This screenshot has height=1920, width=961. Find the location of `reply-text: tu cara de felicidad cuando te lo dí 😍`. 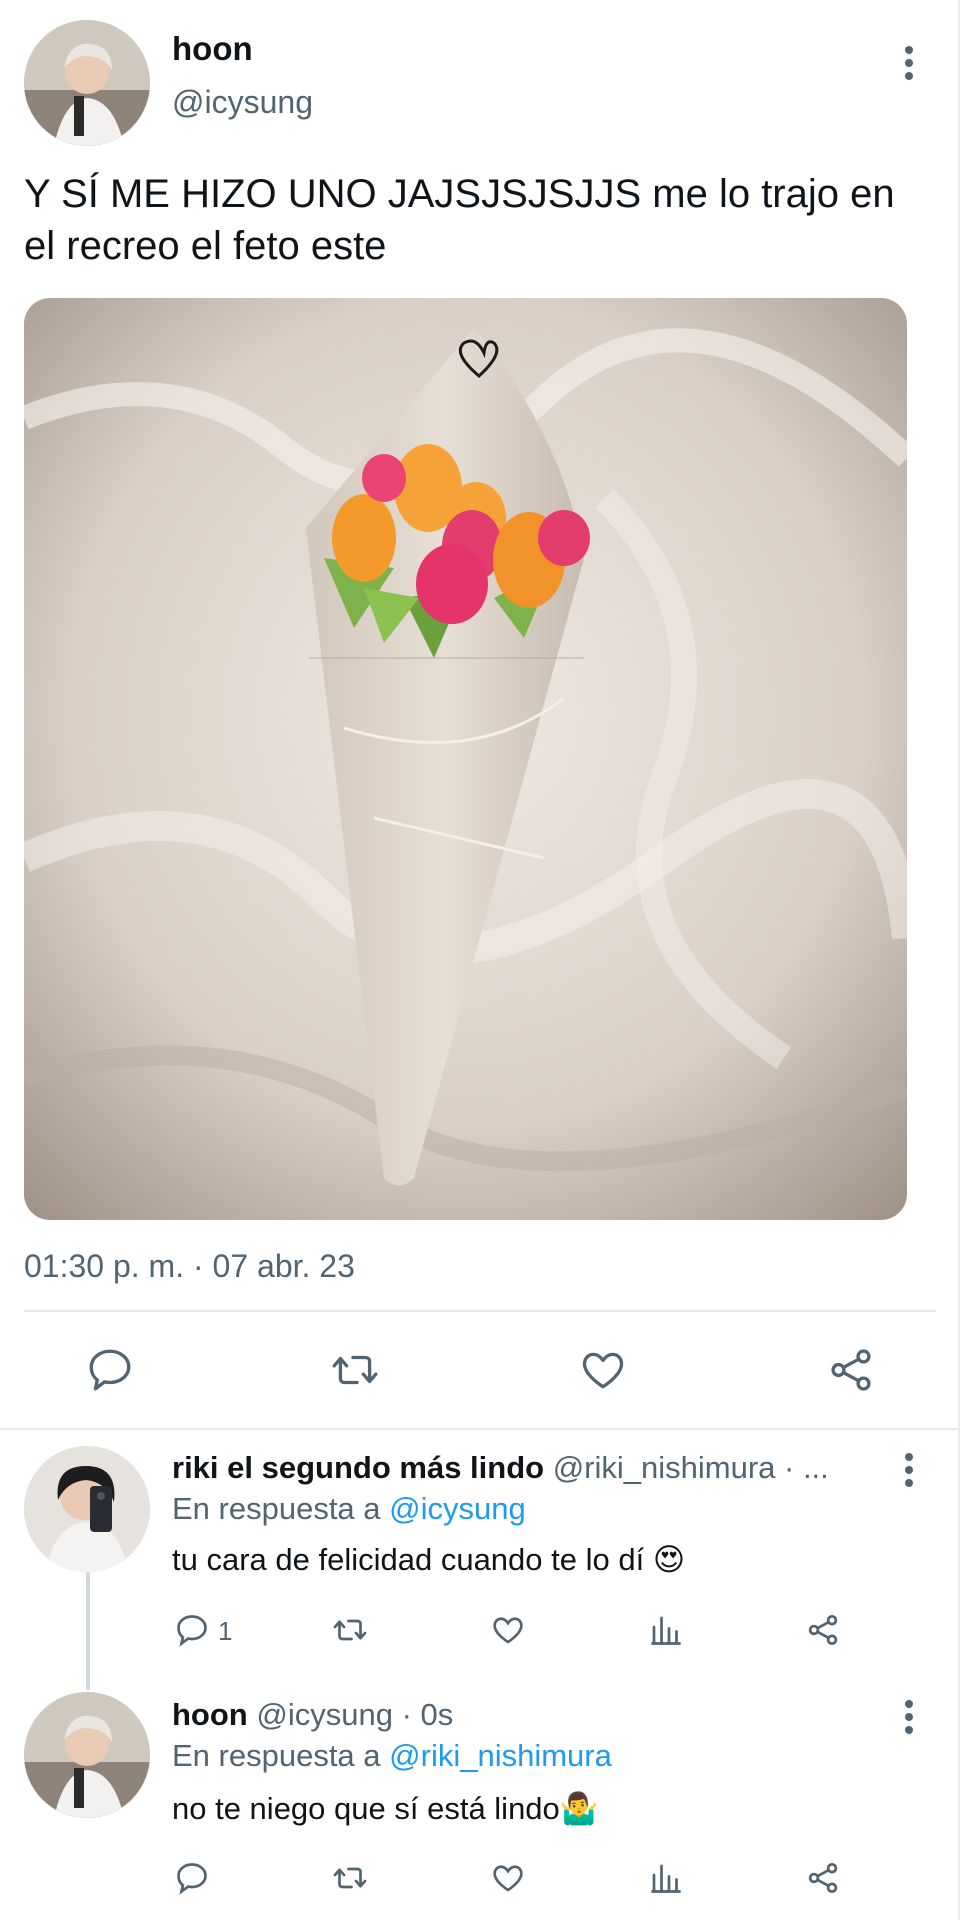

reply-text: tu cara de felicidad cuando te lo dí 😍 is located at coordinates (429, 1559).